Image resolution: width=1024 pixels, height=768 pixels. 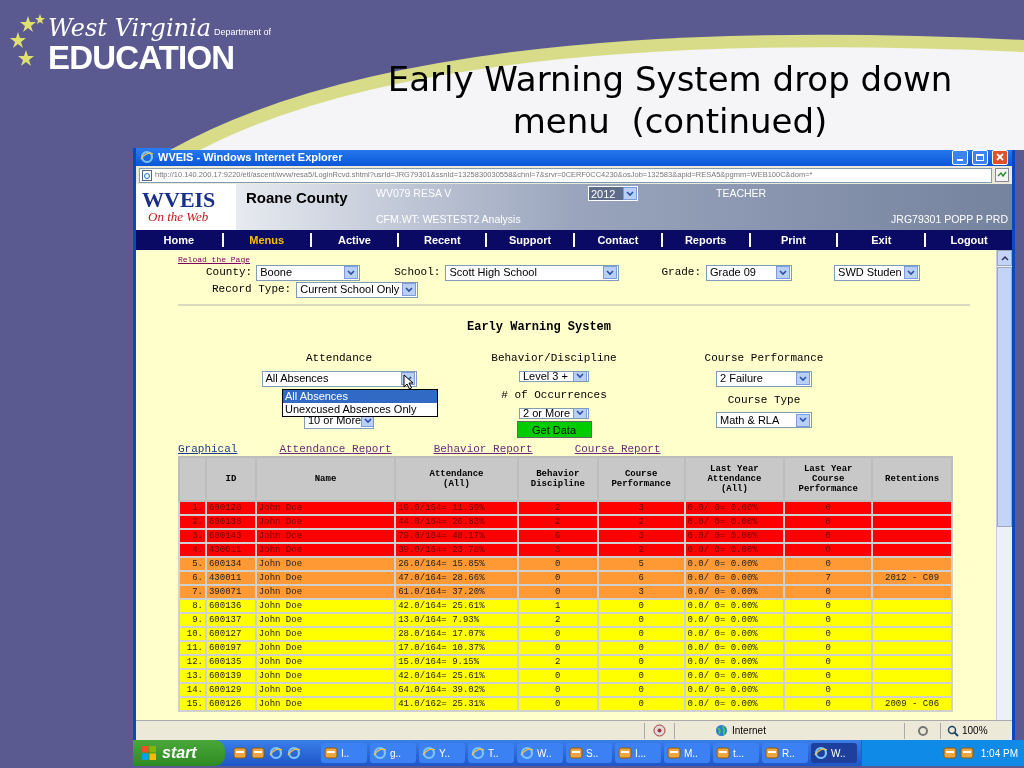 What do you see at coordinates (877, 272) in the screenshot?
I see `dropdown: SWD Studen` at bounding box center [877, 272].